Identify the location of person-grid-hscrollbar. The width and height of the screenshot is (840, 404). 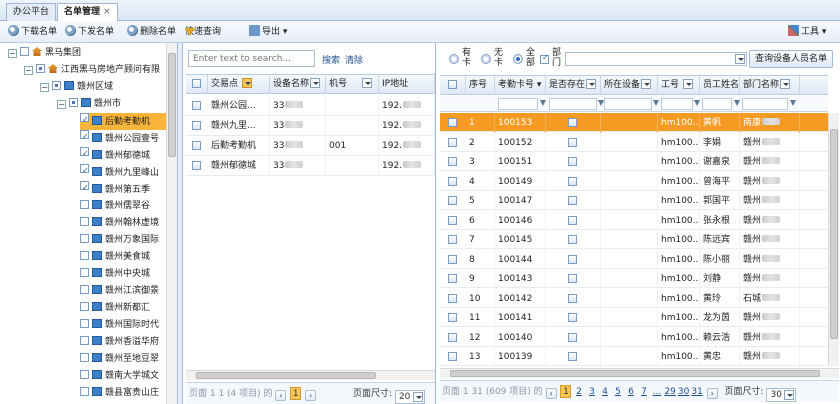
(639, 373).